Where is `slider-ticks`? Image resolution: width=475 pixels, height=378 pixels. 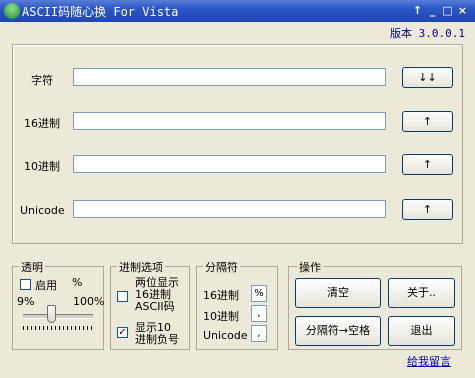
slider-ticks is located at coordinates (59, 328).